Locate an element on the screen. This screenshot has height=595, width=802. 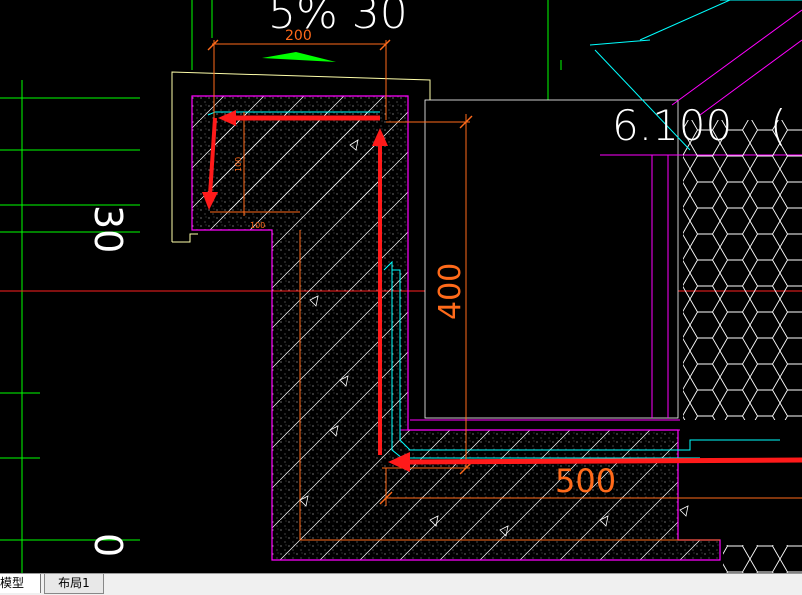
left-label-0: 0 is located at coordinates (108, 545).